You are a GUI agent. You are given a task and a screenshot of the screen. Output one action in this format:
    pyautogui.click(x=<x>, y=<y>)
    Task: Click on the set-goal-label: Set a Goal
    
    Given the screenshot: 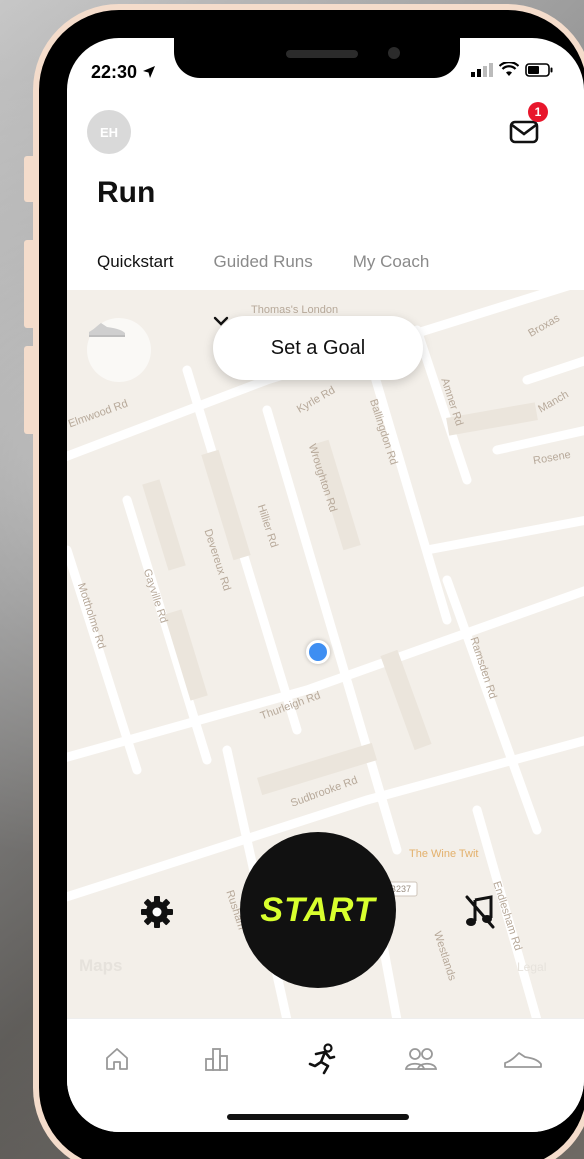 What is the action you would take?
    pyautogui.click(x=318, y=347)
    